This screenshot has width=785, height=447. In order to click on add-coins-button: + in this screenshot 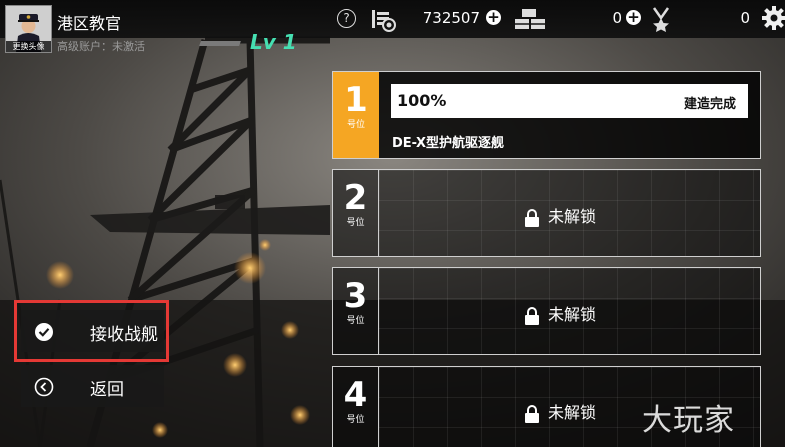, I will do `click(493, 17)`.